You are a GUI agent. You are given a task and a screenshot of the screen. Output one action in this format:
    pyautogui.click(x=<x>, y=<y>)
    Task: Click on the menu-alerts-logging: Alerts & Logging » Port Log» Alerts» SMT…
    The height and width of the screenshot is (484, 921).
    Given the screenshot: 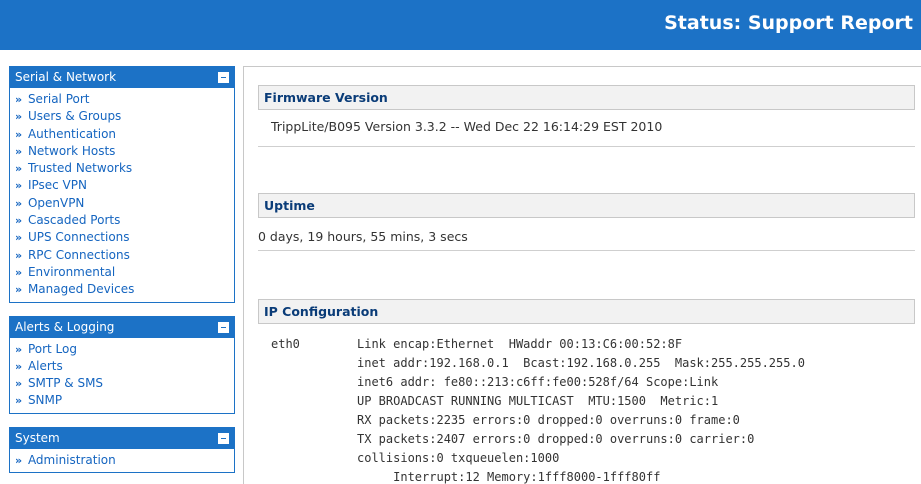 What is the action you would take?
    pyautogui.click(x=122, y=364)
    